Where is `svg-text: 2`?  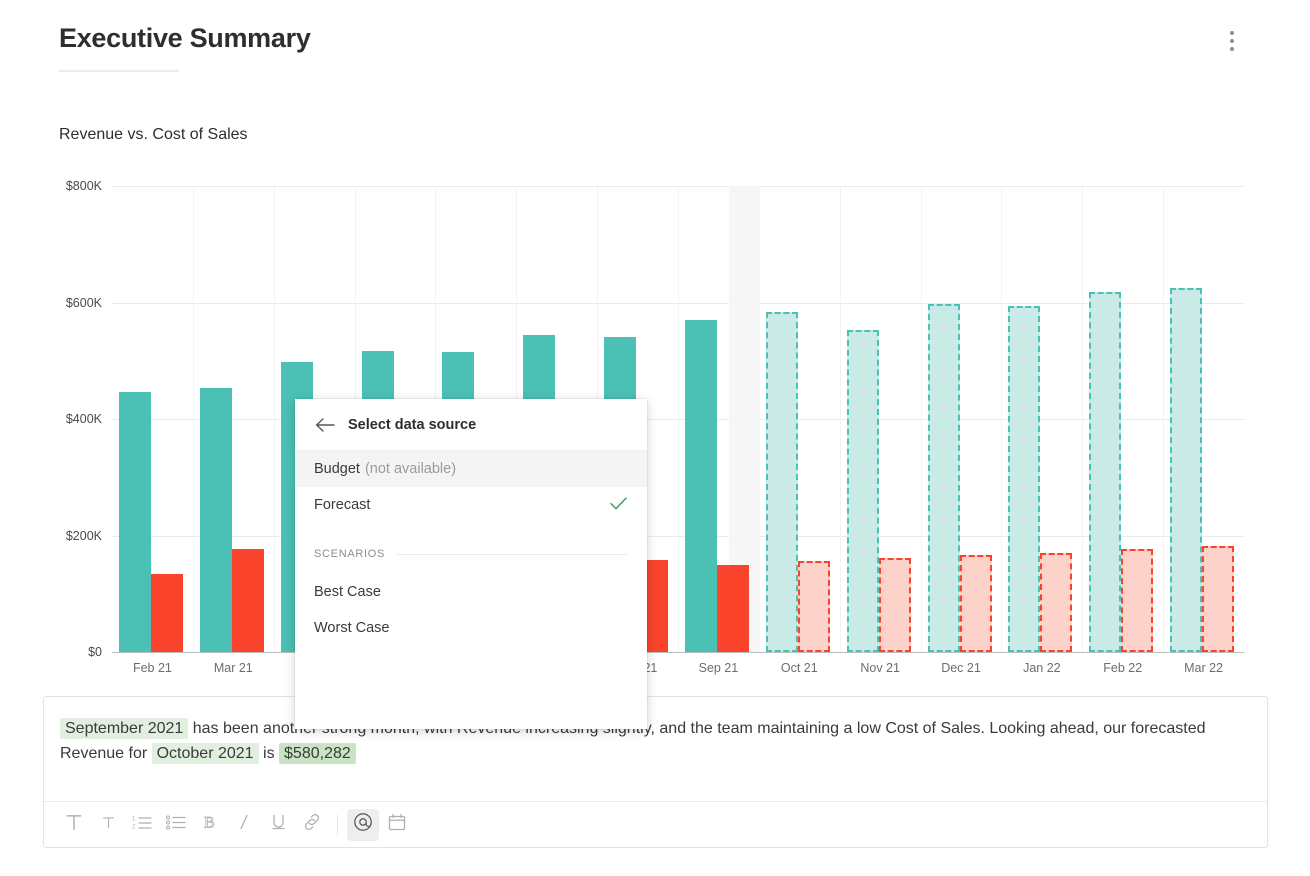 svg-text: 2 is located at coordinates (134, 828).